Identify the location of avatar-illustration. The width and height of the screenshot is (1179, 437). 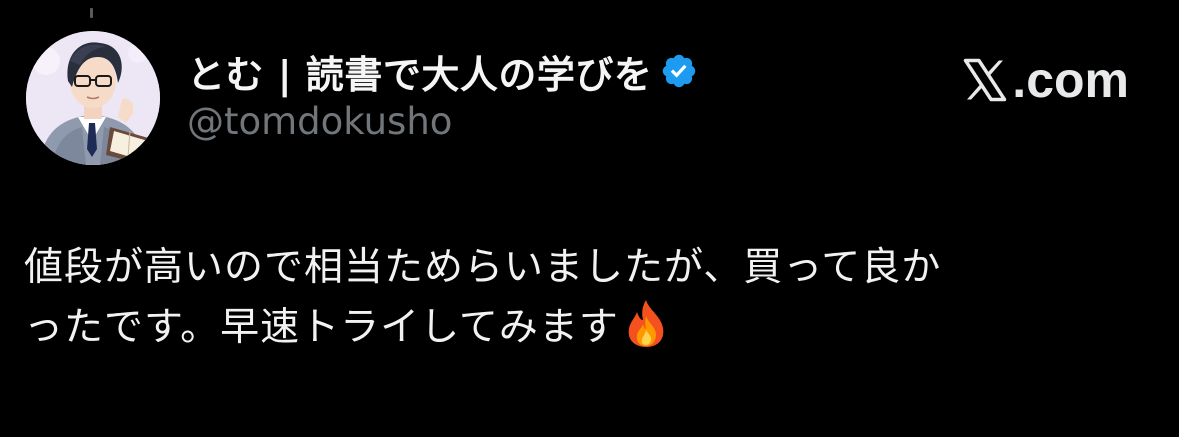
(93, 98).